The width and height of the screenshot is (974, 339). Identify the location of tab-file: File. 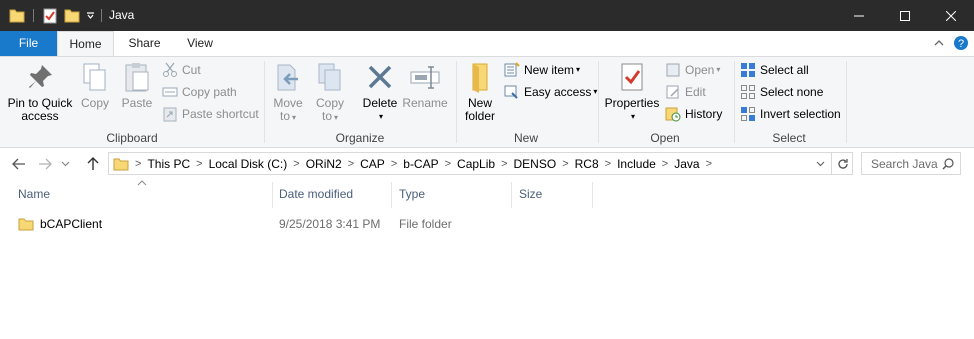
(28, 43).